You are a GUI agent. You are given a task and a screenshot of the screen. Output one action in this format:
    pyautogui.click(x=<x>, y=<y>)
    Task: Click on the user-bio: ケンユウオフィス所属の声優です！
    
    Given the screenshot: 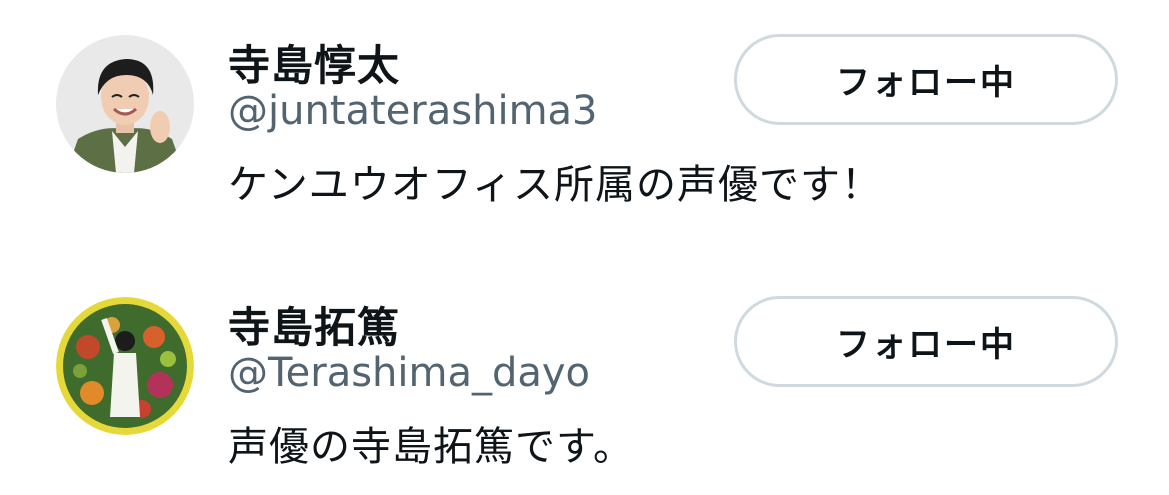 What is the action you would take?
    pyautogui.click(x=555, y=185)
    